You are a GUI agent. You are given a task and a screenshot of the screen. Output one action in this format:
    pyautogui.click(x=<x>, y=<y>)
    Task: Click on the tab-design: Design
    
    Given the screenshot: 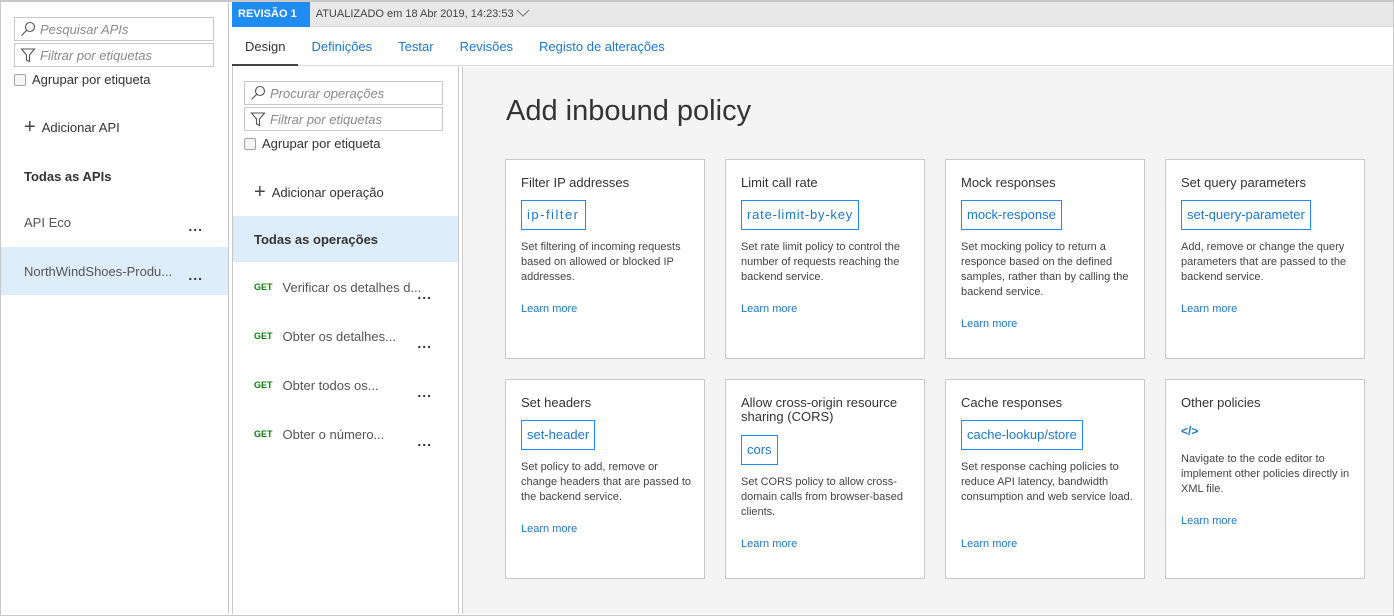 What is the action you would take?
    pyautogui.click(x=265, y=47)
    